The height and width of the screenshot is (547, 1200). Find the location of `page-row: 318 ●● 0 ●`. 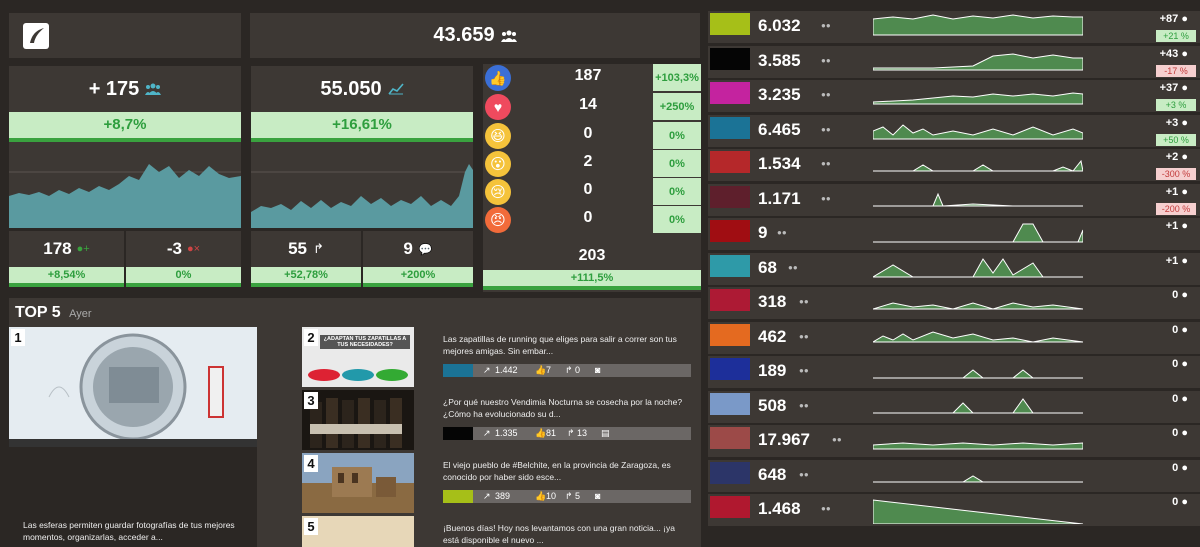

page-row: 318 ●● 0 ● is located at coordinates (954, 303).